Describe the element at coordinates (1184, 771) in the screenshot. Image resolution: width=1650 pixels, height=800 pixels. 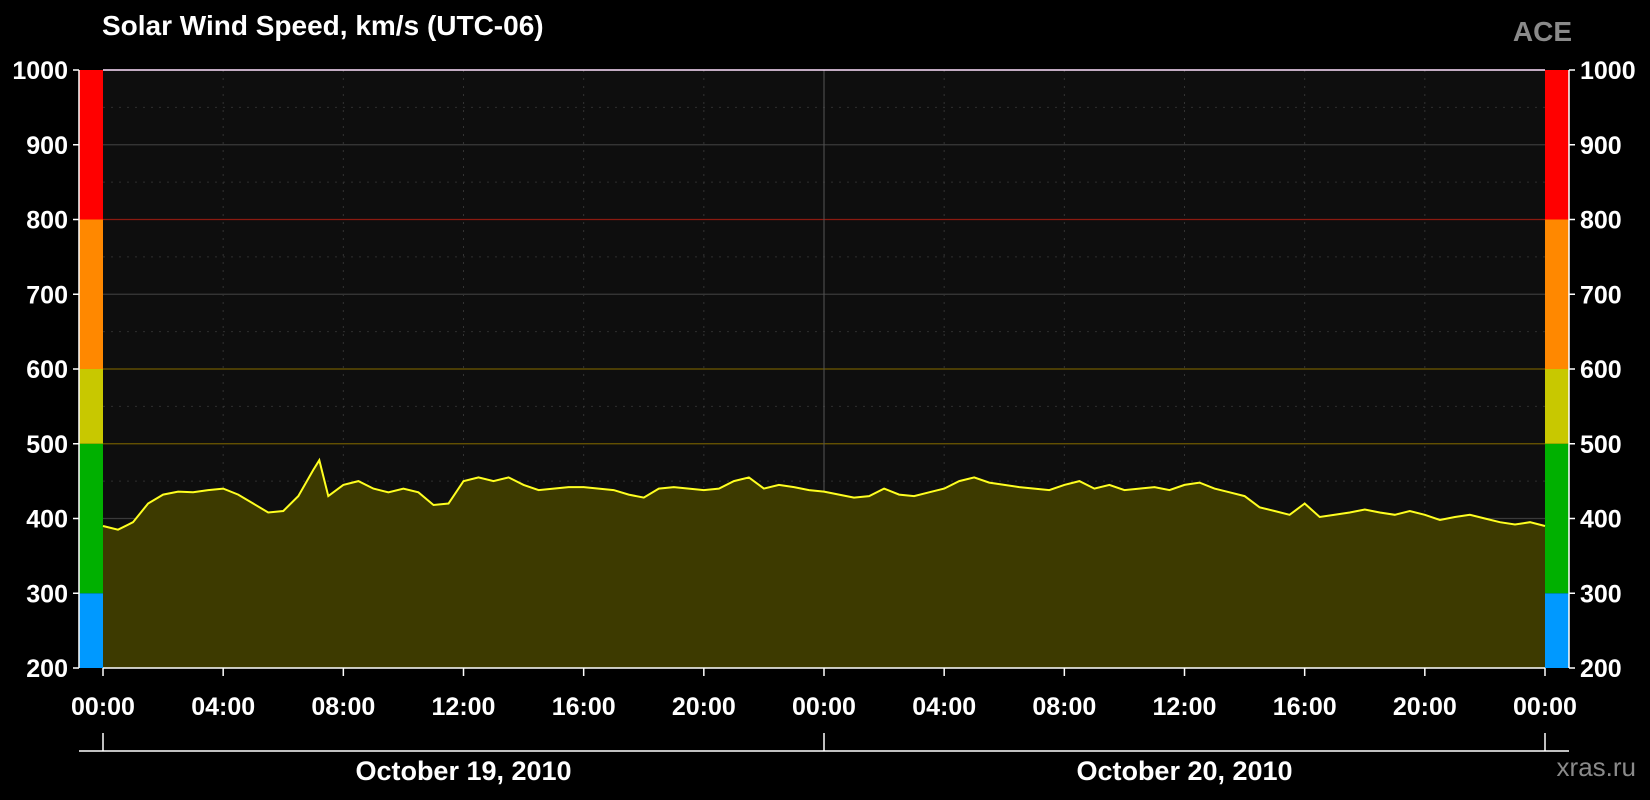
I see `date-label: October 20, 2010` at that location.